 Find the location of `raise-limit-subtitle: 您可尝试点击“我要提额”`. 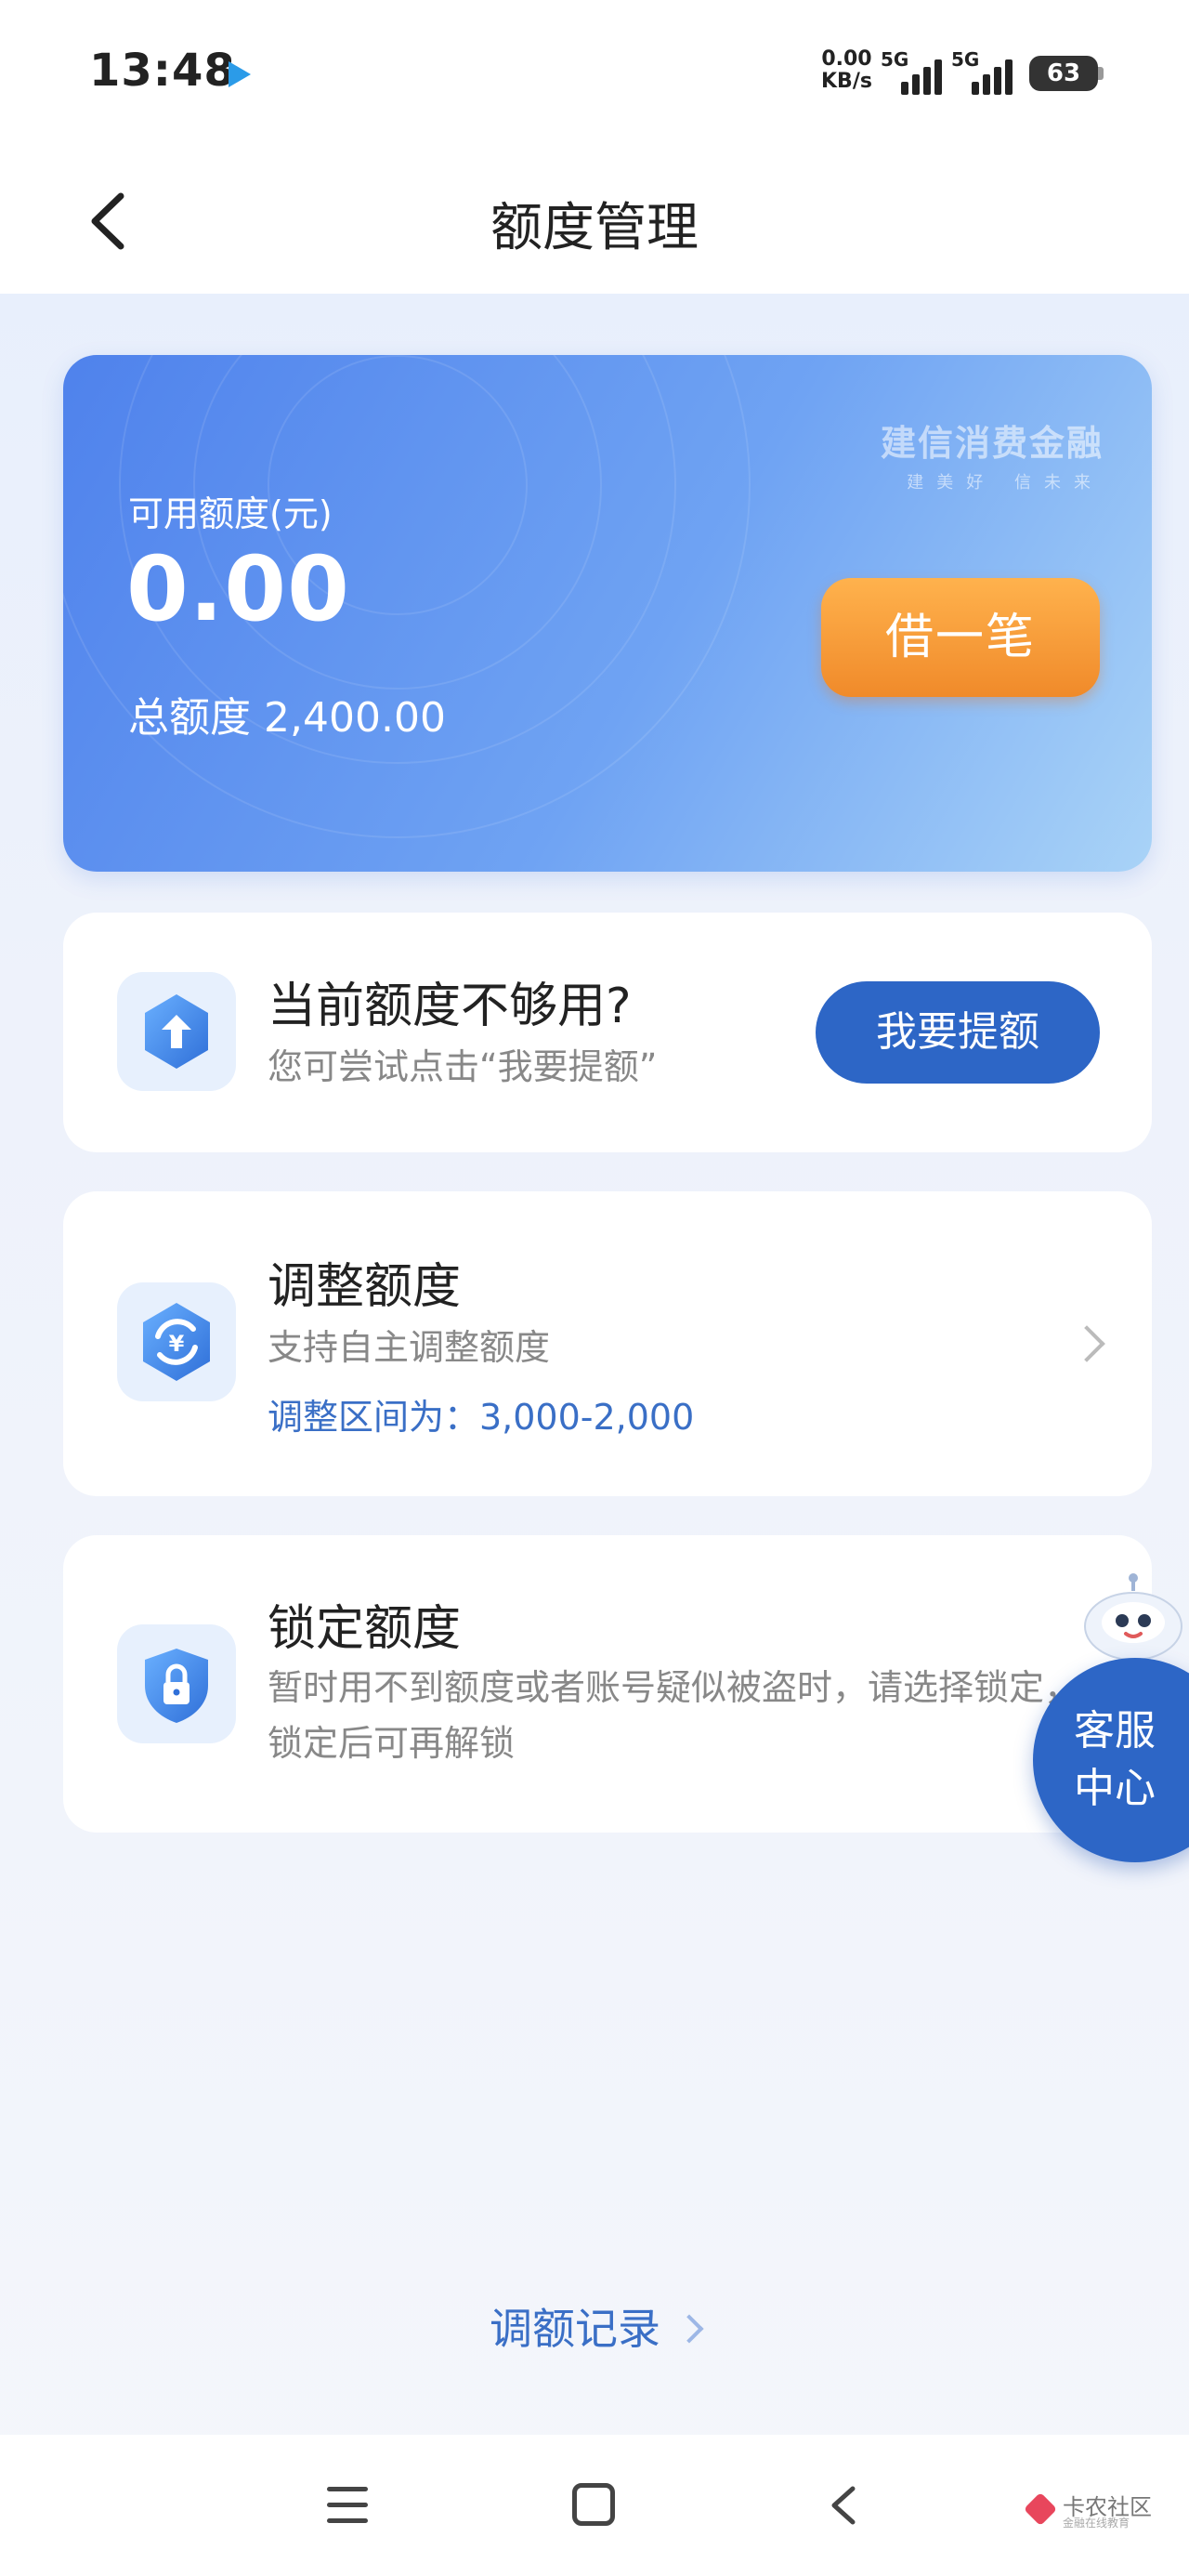

raise-limit-subtitle: 您可尝试点击“我要提额” is located at coordinates (463, 1066).